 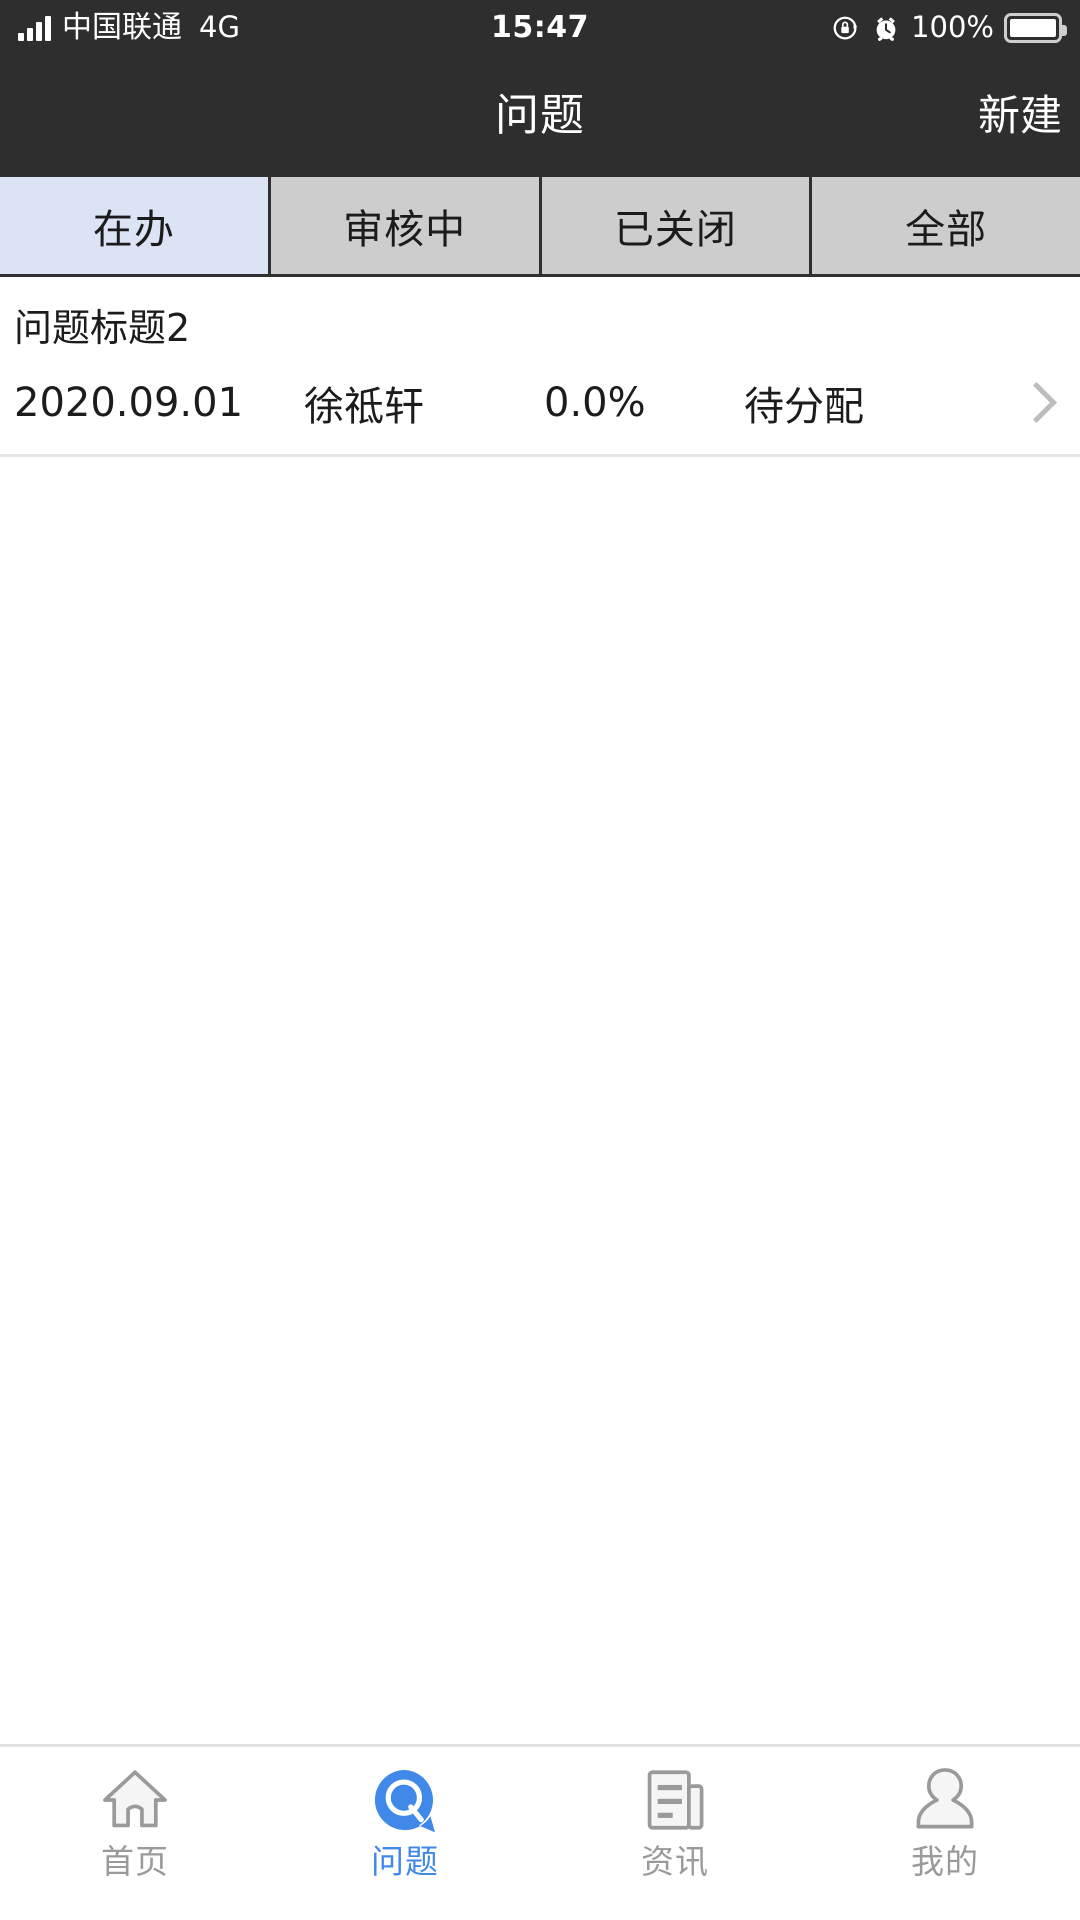 What do you see at coordinates (677, 225) in the screenshot?
I see `tab-closed: 已关闭` at bounding box center [677, 225].